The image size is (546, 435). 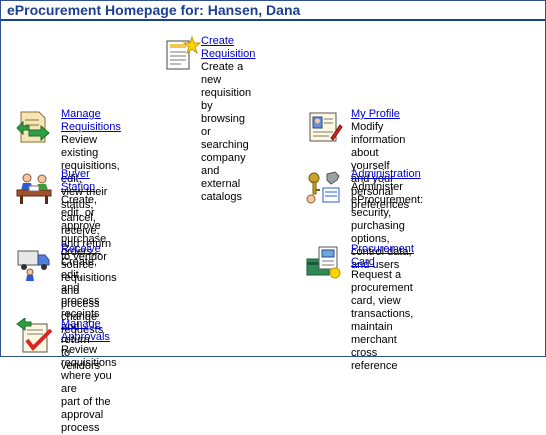 What do you see at coordinates (89, 181) in the screenshot?
I see `buyer-station-link: Buyer Station` at bounding box center [89, 181].